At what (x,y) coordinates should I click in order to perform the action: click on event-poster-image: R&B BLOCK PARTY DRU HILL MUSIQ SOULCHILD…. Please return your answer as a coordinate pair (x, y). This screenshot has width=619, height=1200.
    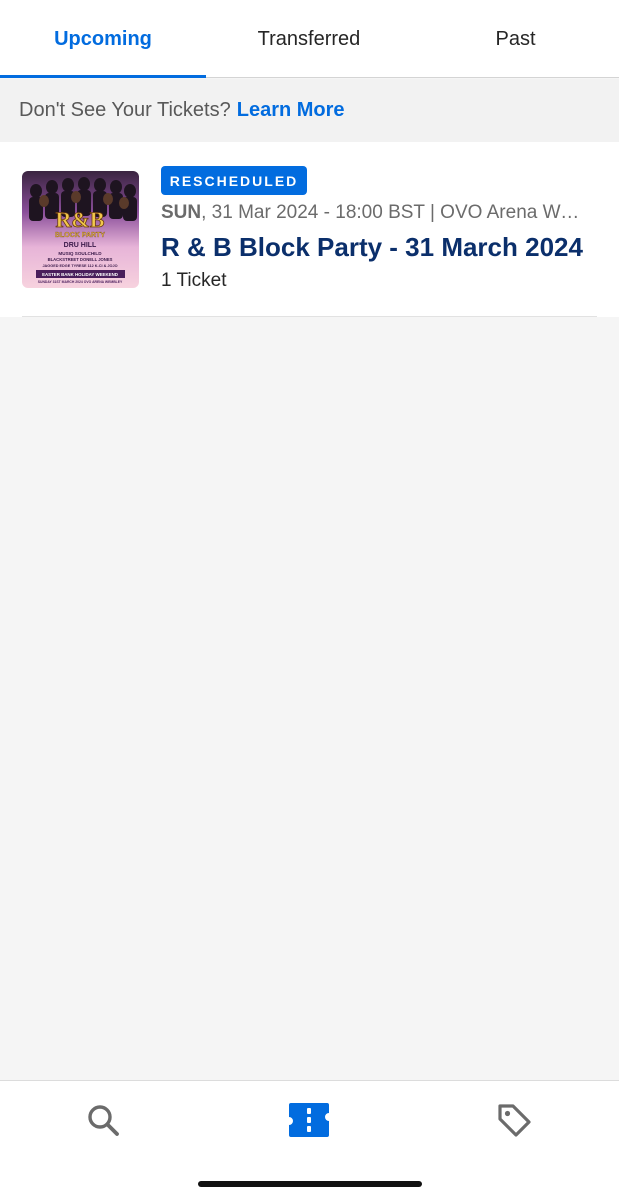
    Looking at the image, I should click on (80, 229).